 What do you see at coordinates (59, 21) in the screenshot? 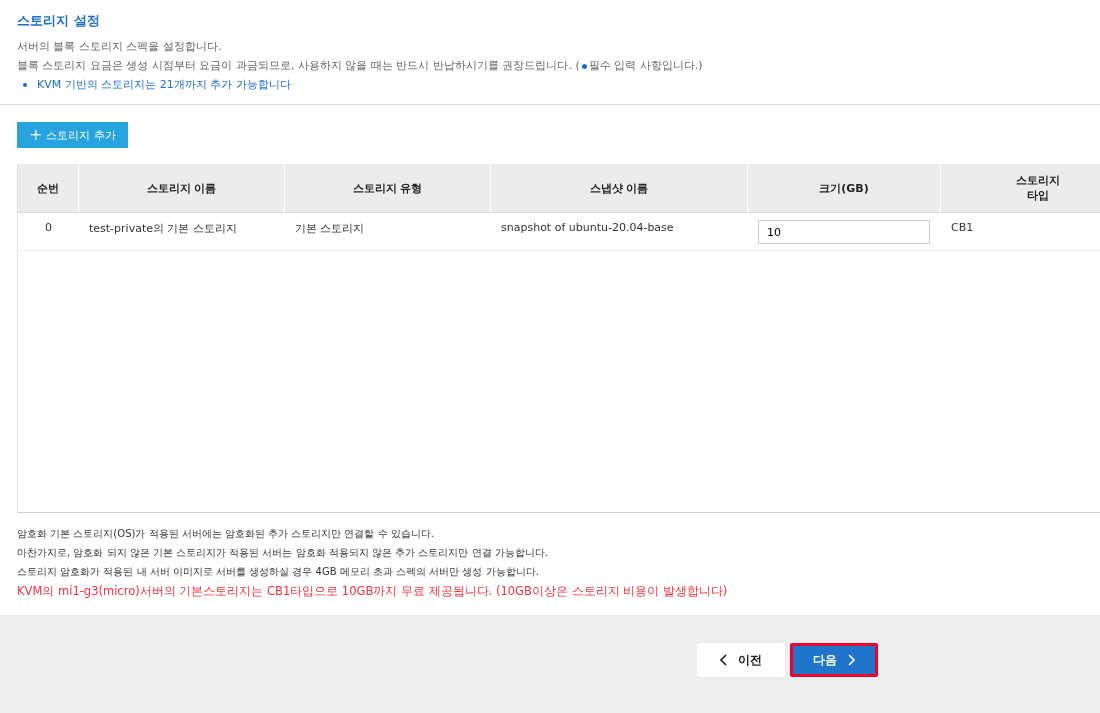
I see `section-title: 스토리지 설정` at bounding box center [59, 21].